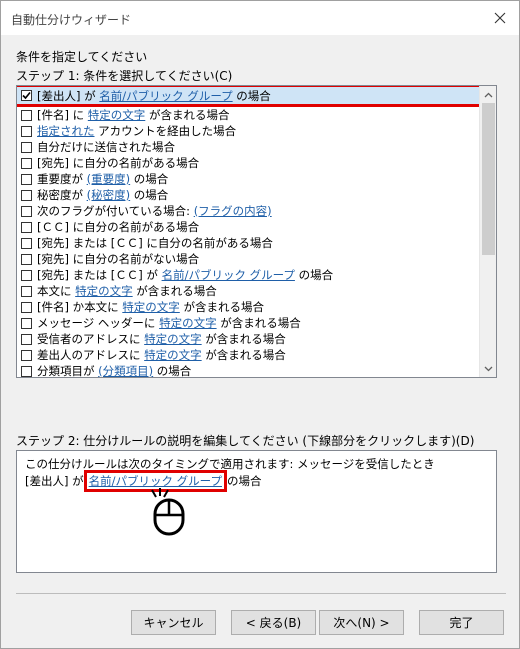  I want to click on scroll-down-button, so click(488, 368).